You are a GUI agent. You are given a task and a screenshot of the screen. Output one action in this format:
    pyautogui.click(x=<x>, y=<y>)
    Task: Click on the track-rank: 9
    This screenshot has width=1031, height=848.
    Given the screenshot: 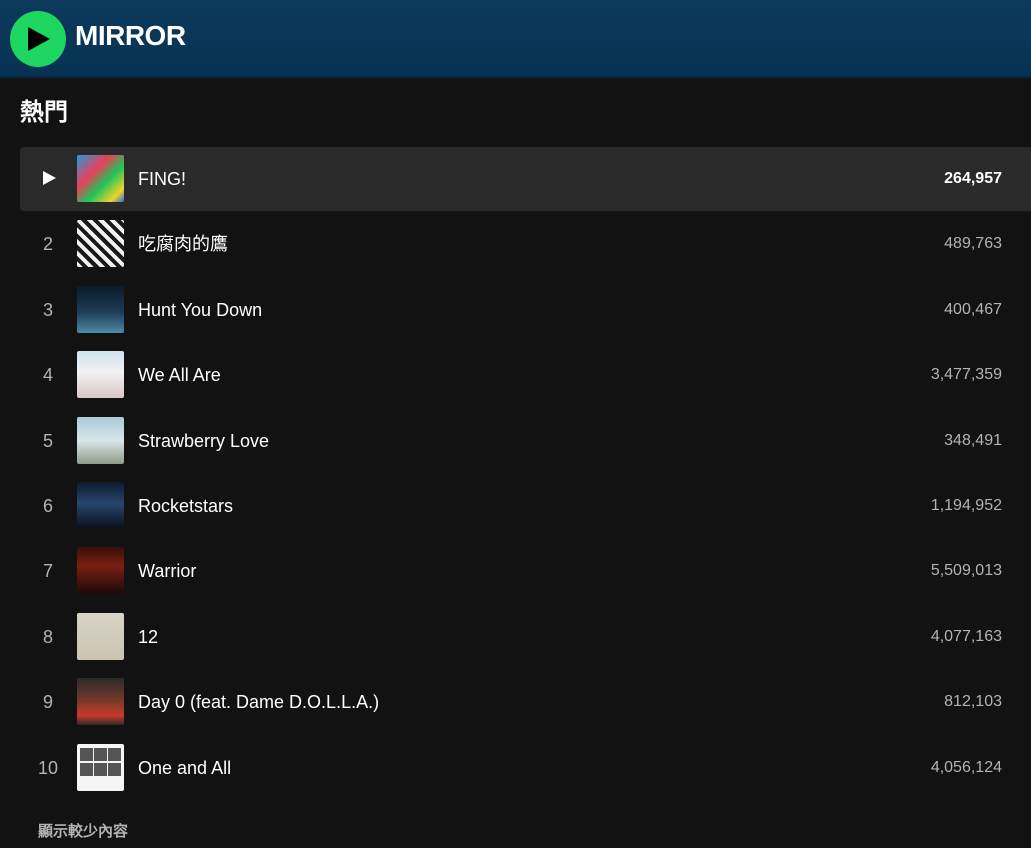 What is the action you would take?
    pyautogui.click(x=47, y=702)
    